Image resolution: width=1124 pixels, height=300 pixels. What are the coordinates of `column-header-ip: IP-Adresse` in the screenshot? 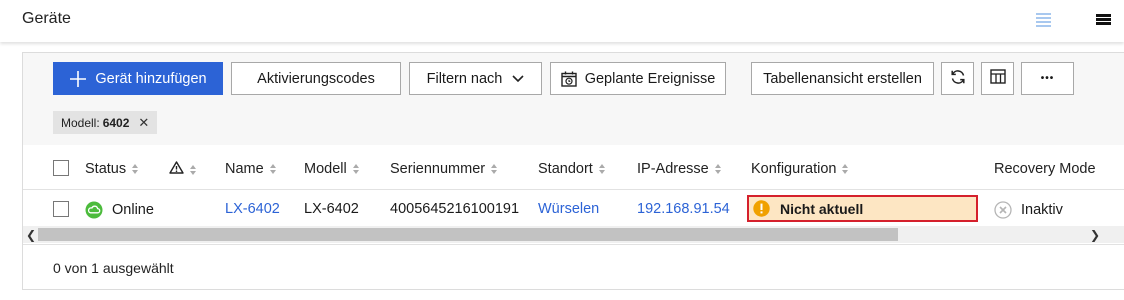 It's located at (679, 169).